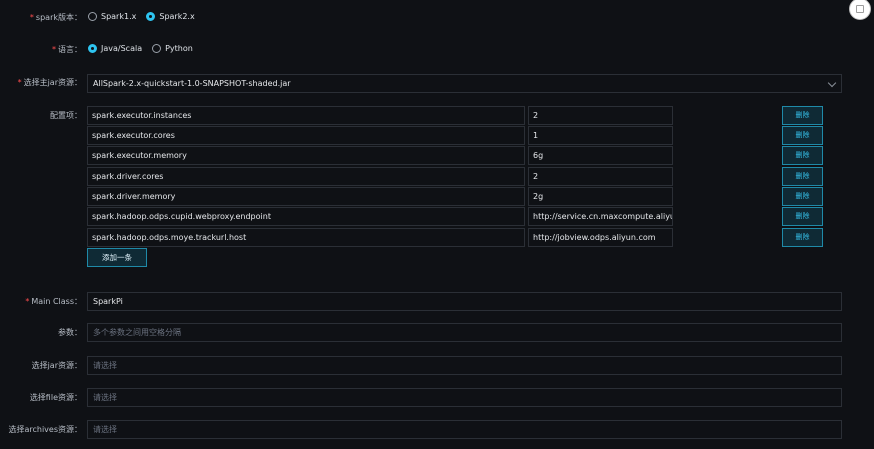 The height and width of the screenshot is (449, 874). I want to click on params-placeholder: 多个参数之间用空格分隔, so click(137, 332).